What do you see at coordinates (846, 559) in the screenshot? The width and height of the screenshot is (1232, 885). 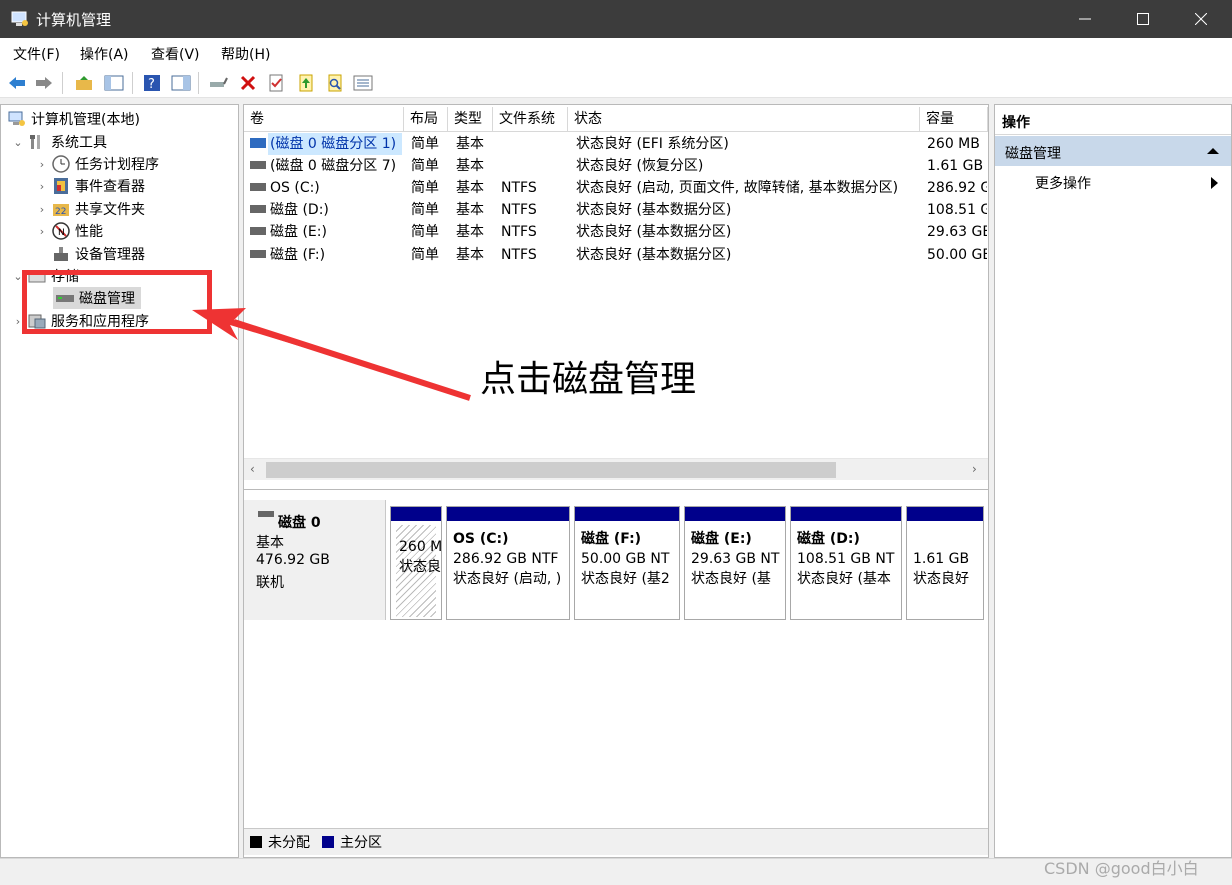 I see `partition-size: 108.51 GB NT` at bounding box center [846, 559].